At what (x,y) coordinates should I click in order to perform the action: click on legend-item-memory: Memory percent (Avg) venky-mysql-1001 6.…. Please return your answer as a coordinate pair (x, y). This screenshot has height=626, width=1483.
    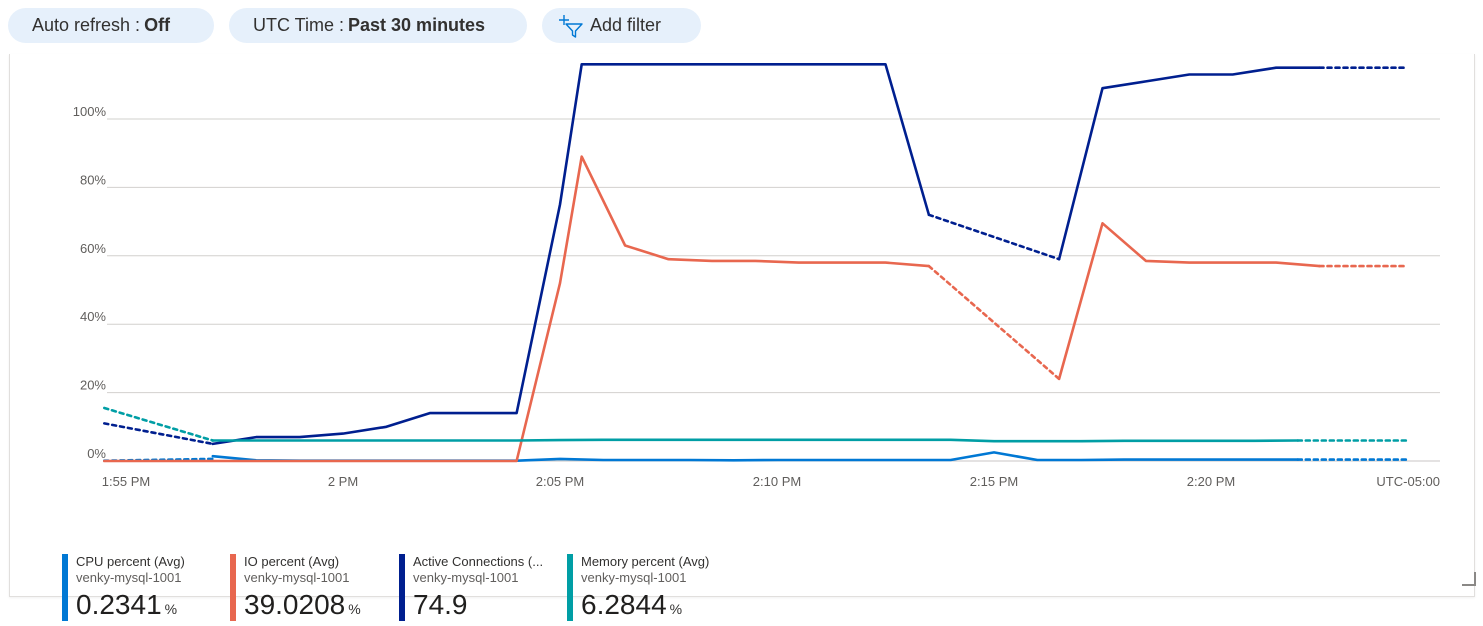
    Looking at the image, I should click on (638, 590).